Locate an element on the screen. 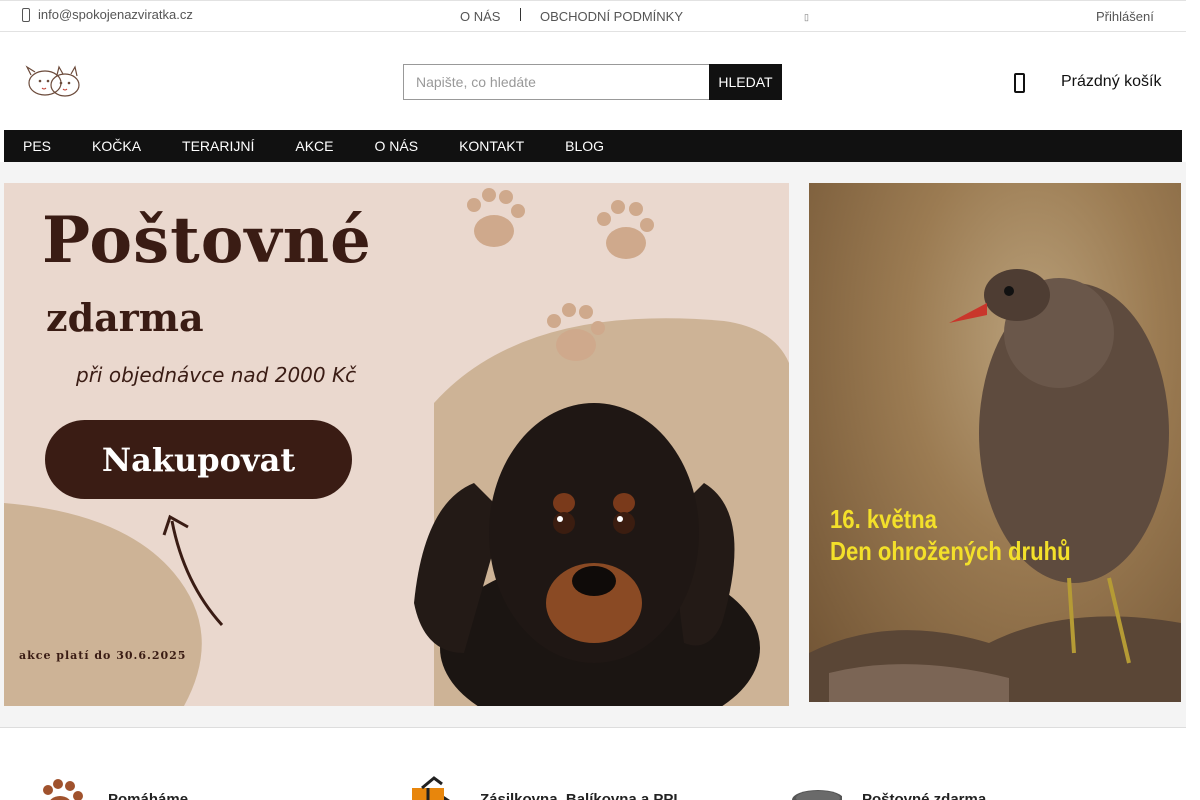 This screenshot has width=1200, height=800. site-logo is located at coordinates (54, 81).